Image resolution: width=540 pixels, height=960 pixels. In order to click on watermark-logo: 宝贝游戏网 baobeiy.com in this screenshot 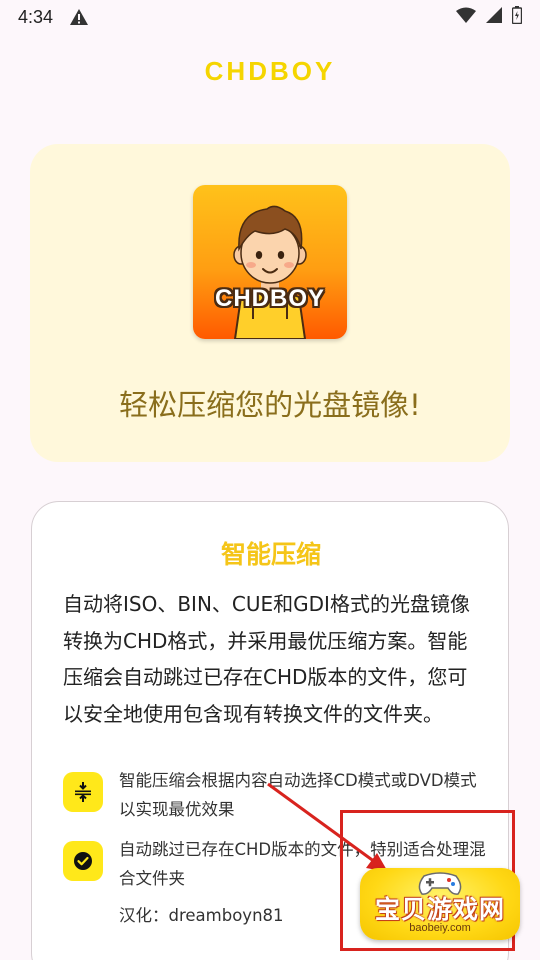, I will do `click(440, 904)`.